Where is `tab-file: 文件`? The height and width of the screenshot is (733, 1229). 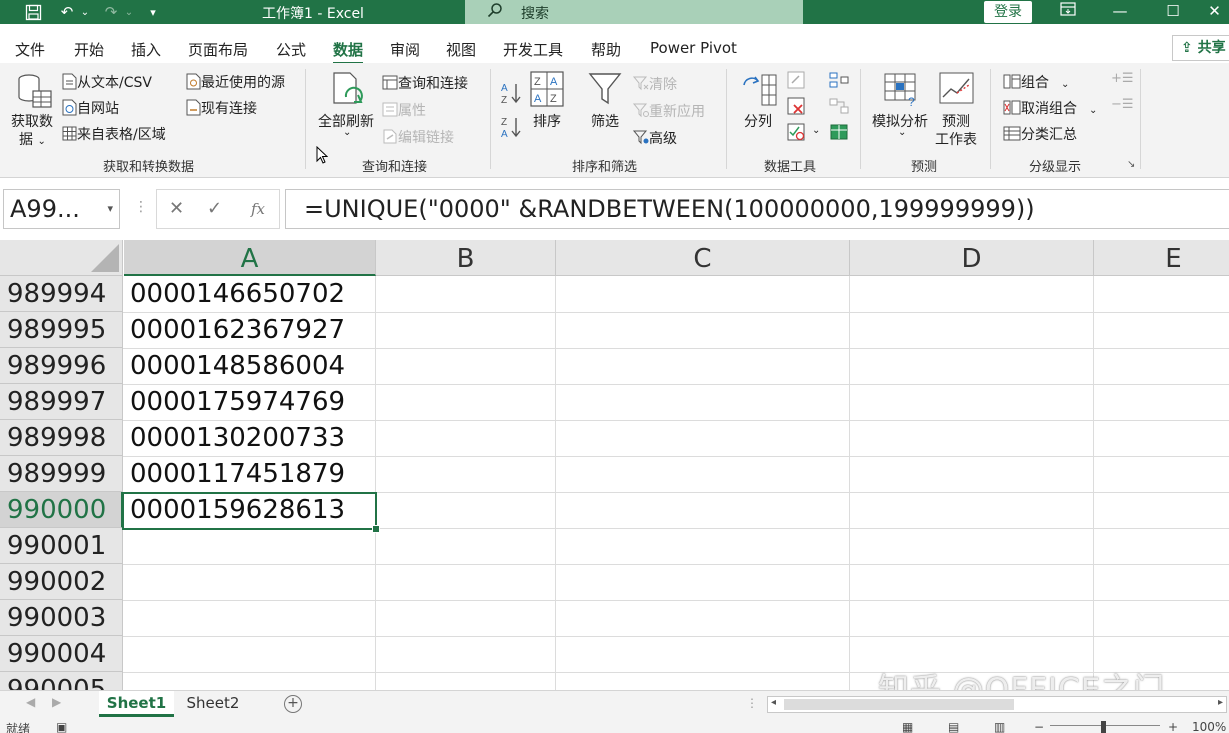
tab-file: 文件 is located at coordinates (30, 49).